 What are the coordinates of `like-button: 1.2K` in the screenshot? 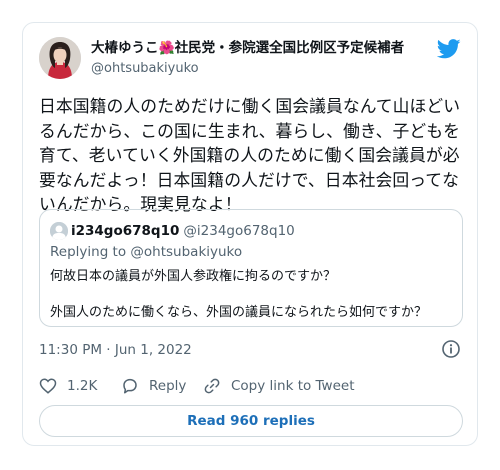 It's located at (68, 386).